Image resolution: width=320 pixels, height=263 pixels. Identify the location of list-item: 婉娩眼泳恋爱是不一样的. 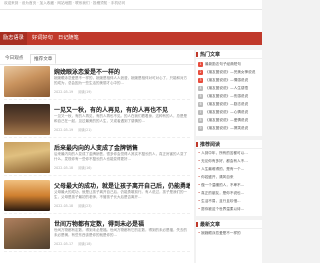
(229, 234).